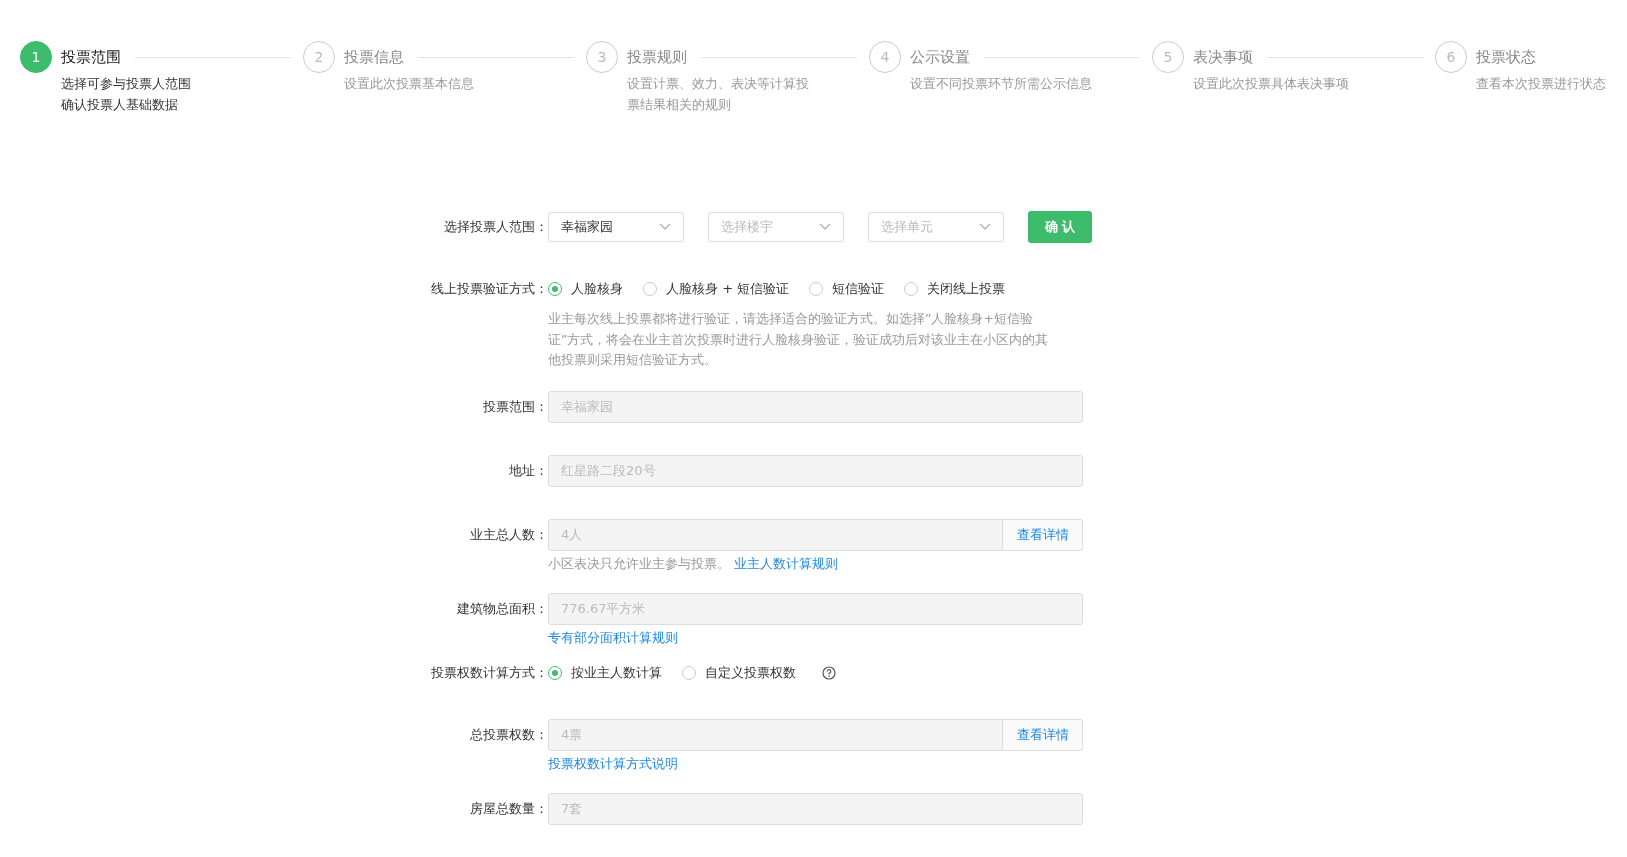 The image size is (1627, 857). I want to click on step-title: 投票状态, so click(1506, 57).